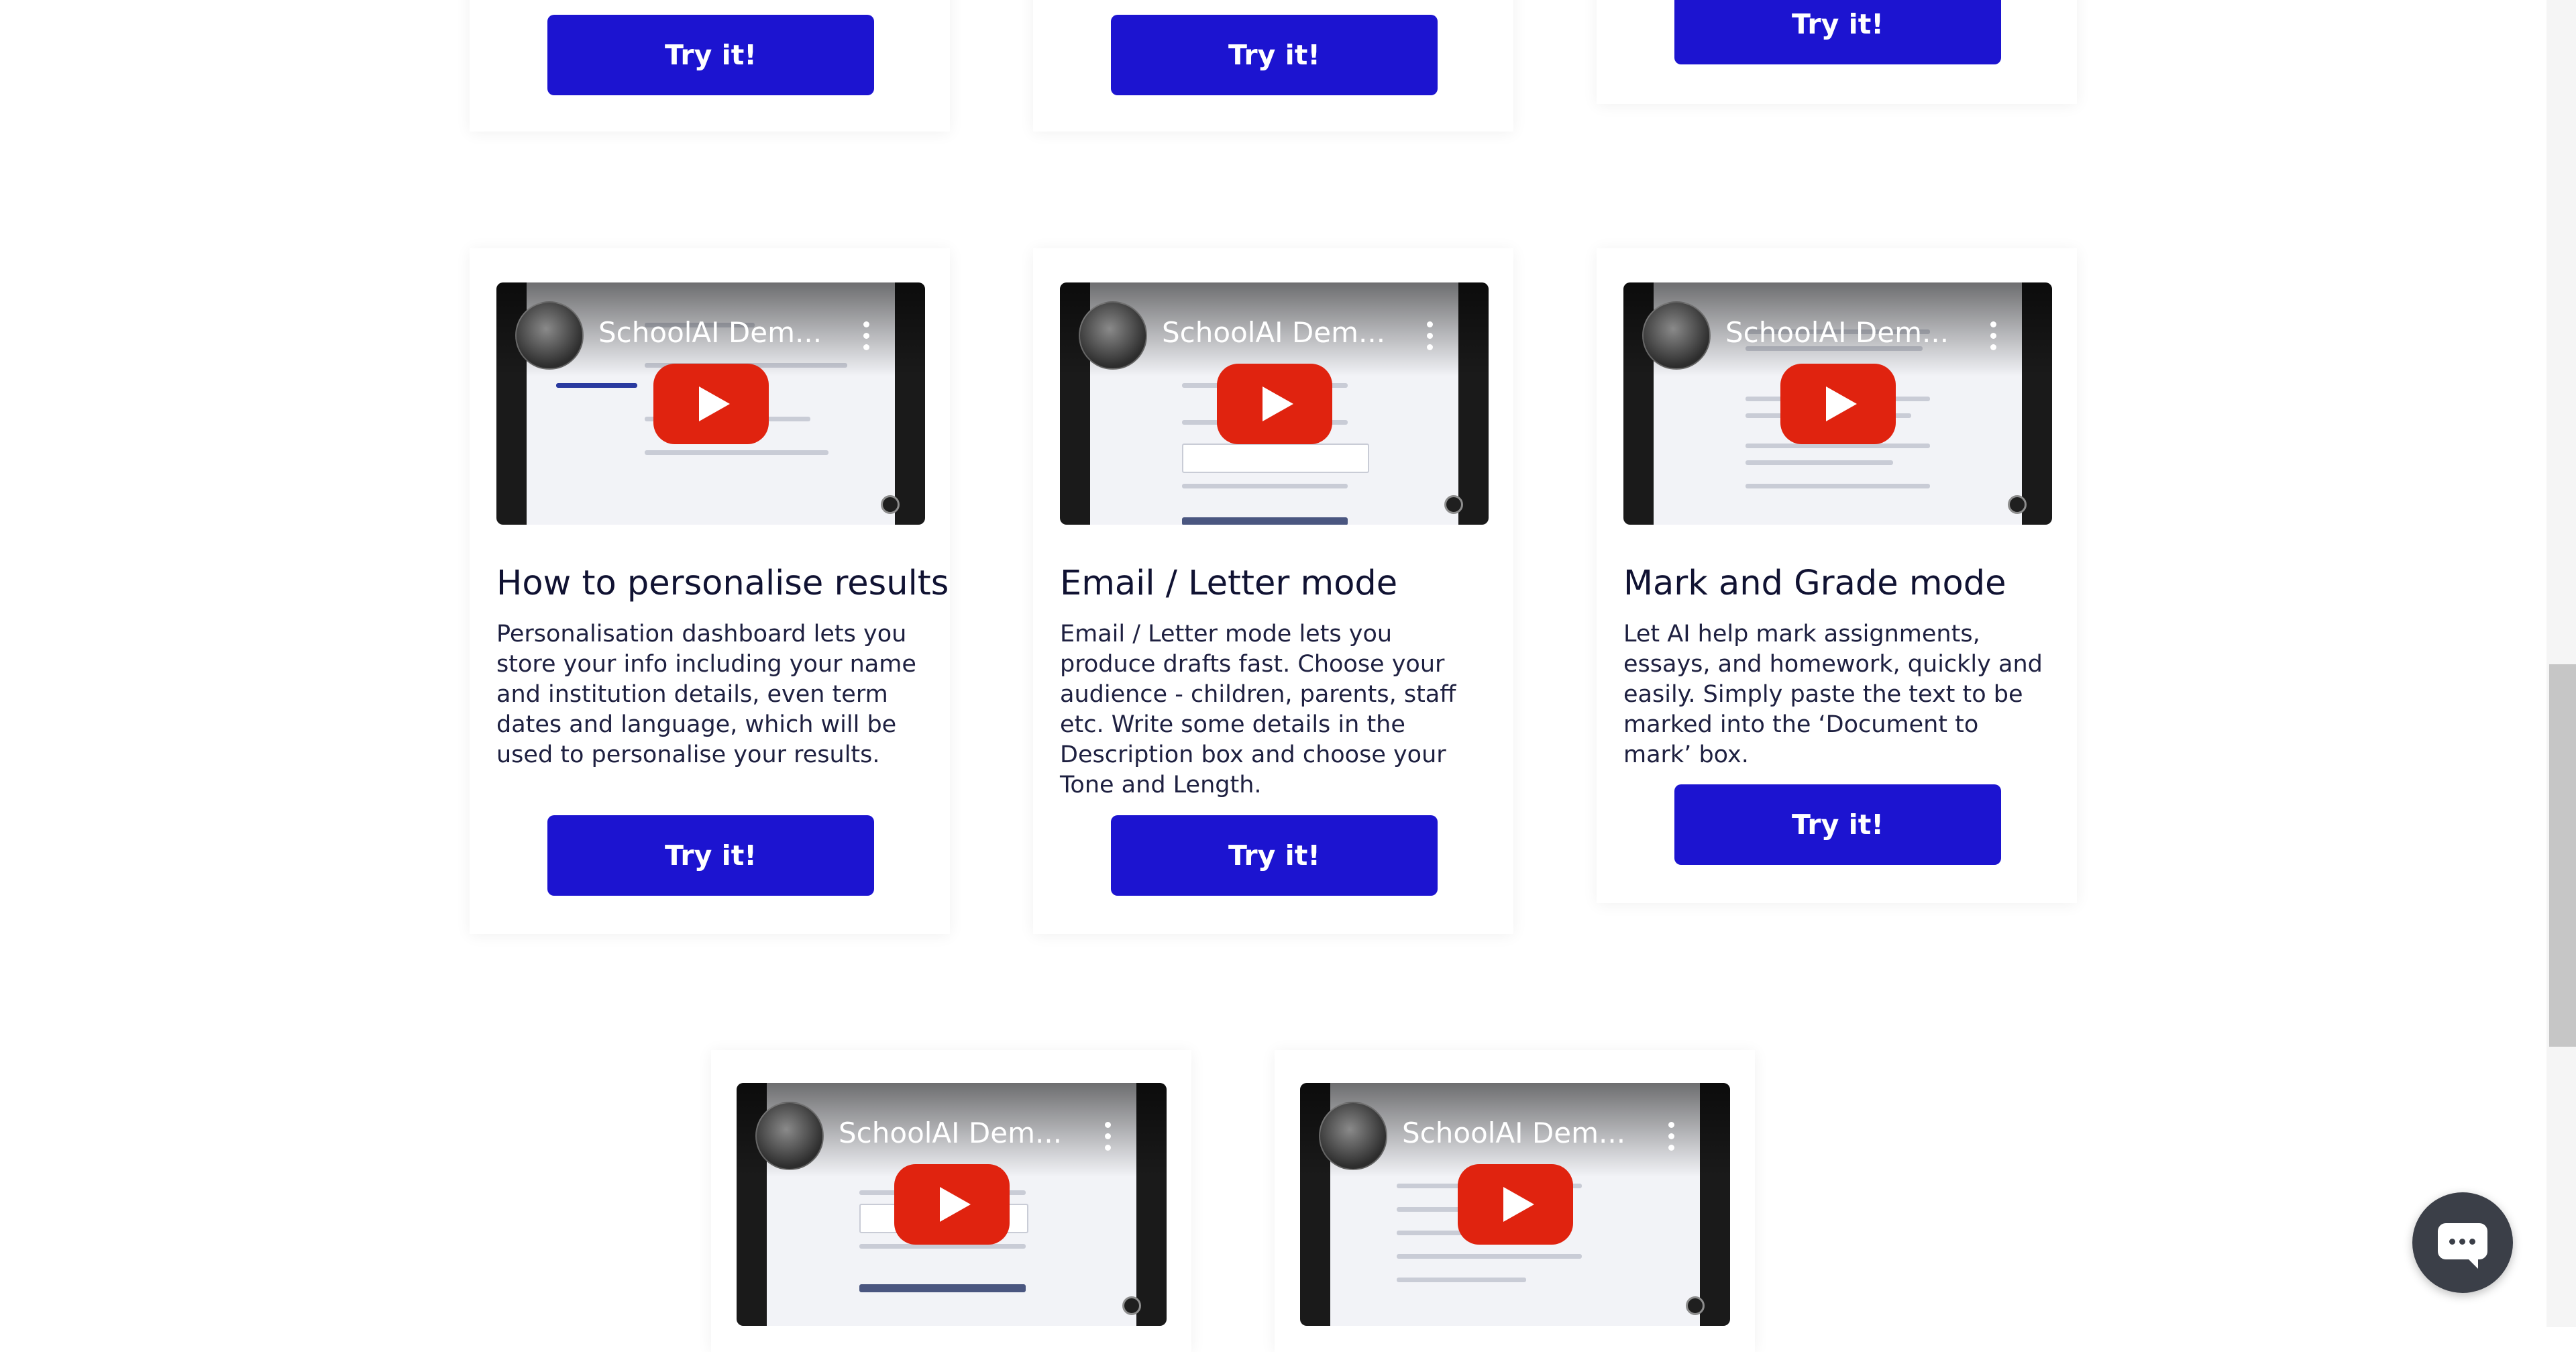 The width and height of the screenshot is (2576, 1352). What do you see at coordinates (2462, 1246) in the screenshot?
I see `chat-icon` at bounding box center [2462, 1246].